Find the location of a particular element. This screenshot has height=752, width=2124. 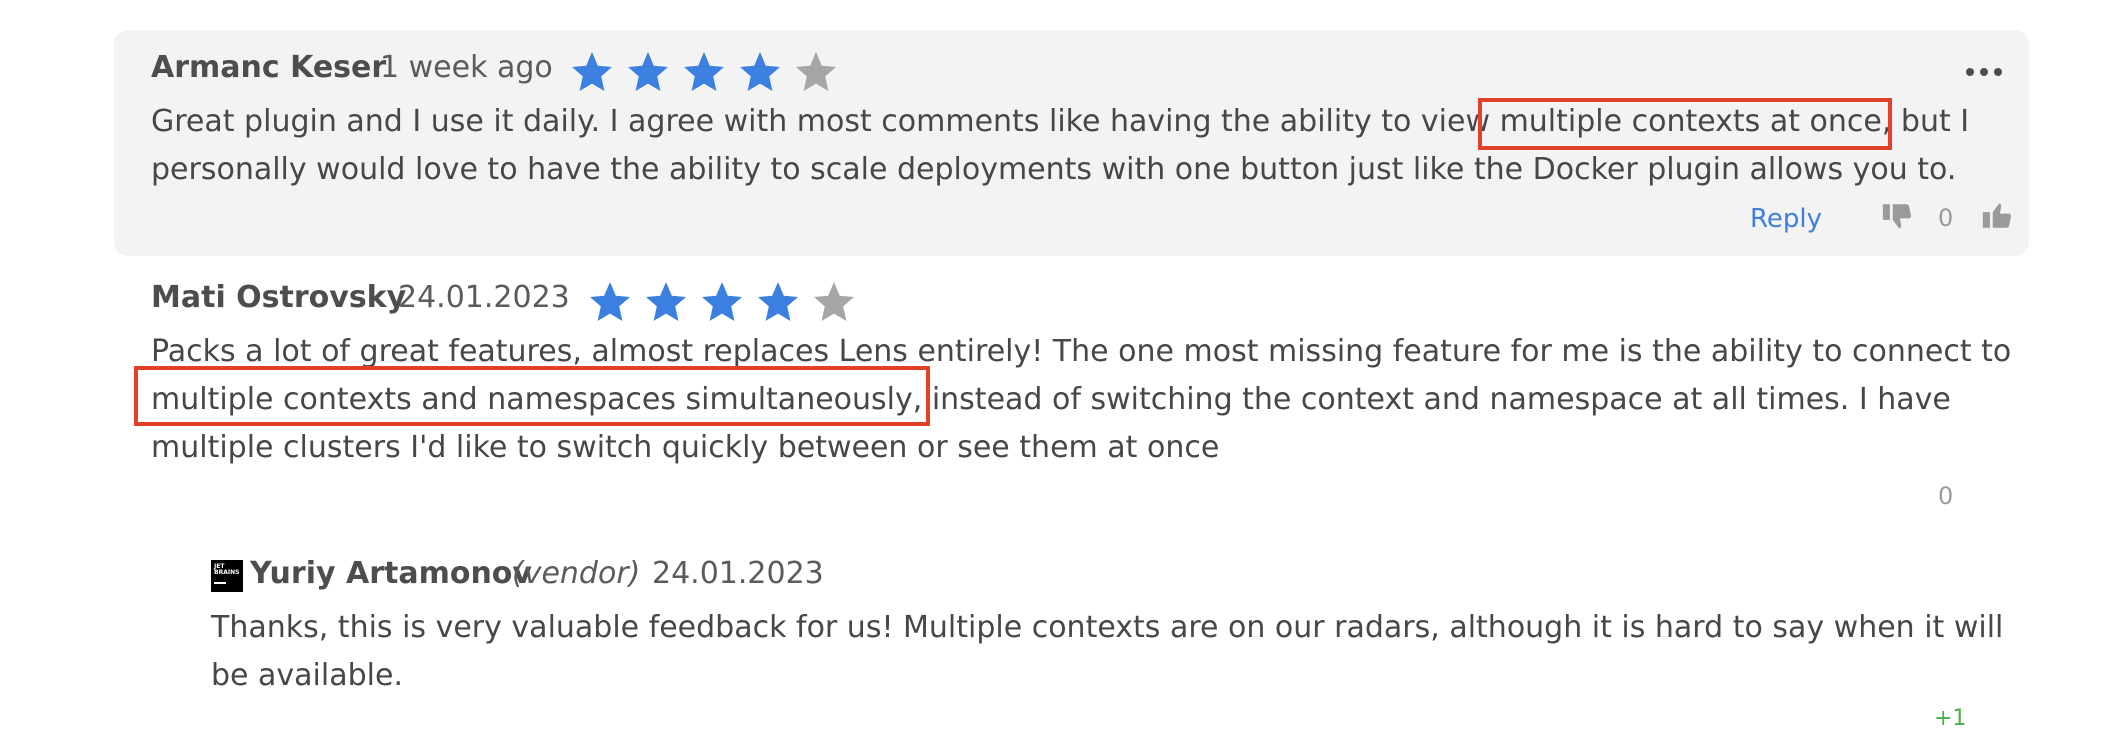

more-options-icon is located at coordinates (1984, 72).